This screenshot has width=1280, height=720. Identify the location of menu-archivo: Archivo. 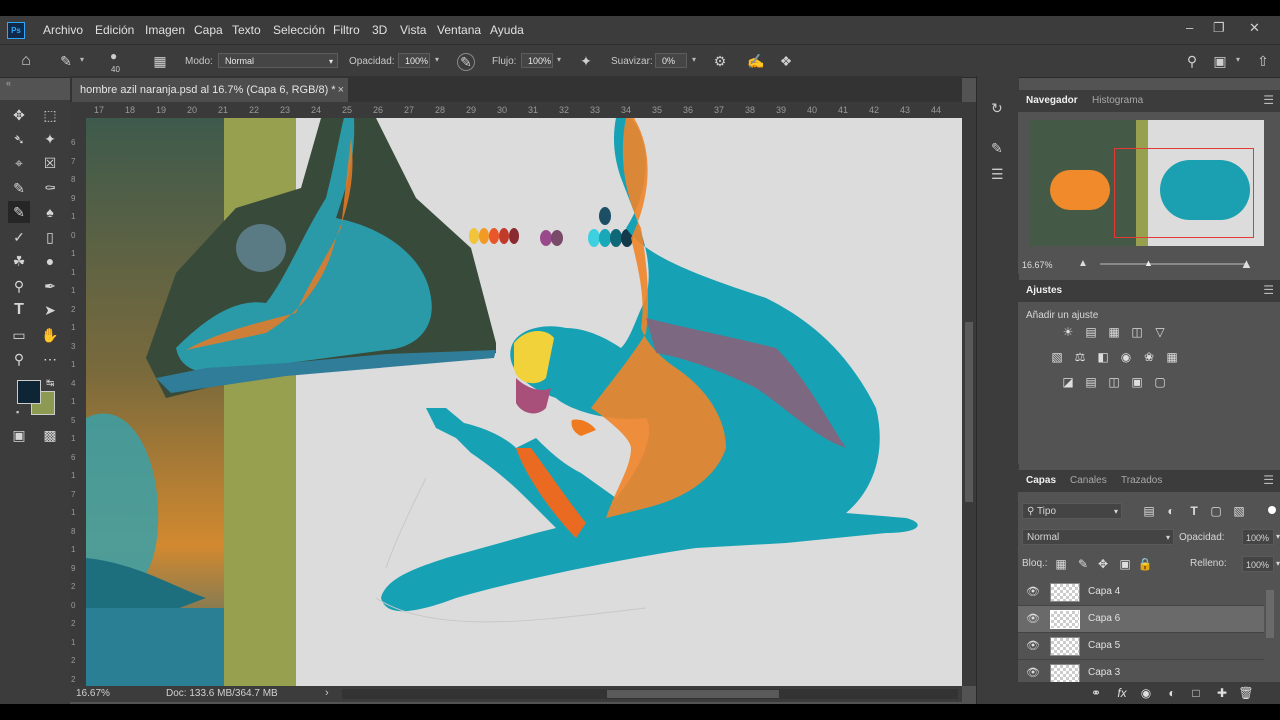
(63, 30).